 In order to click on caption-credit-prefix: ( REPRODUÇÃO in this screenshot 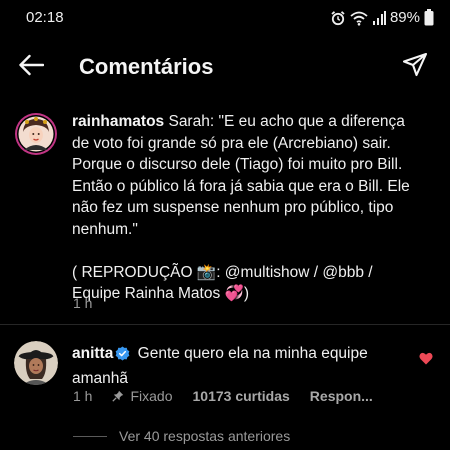, I will do `click(134, 272)`.